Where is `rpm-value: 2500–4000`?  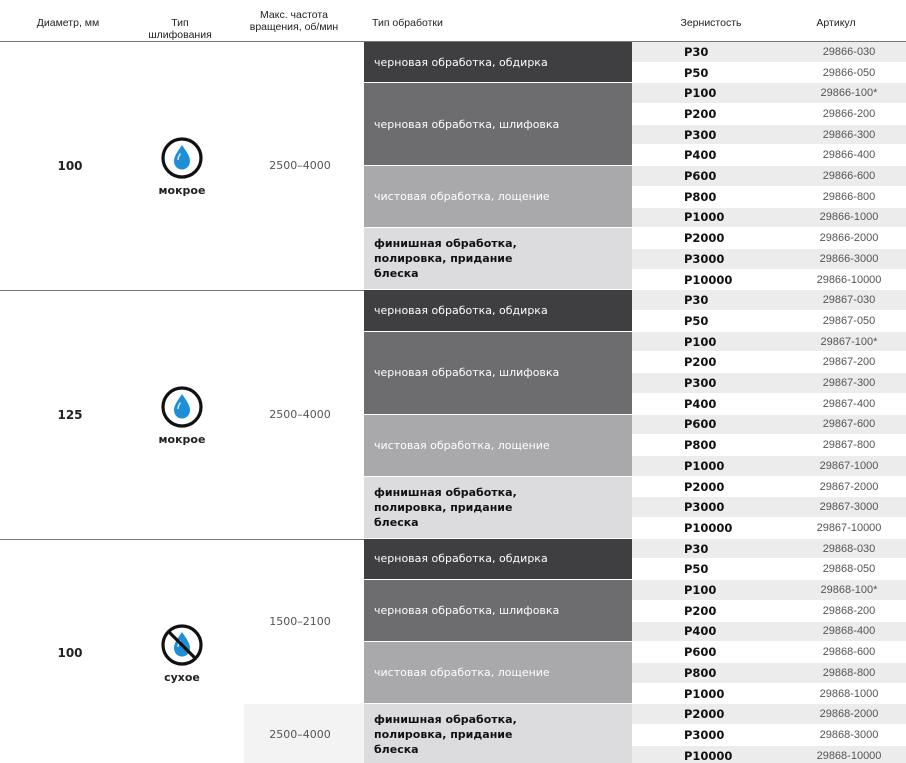 rpm-value: 2500–4000 is located at coordinates (300, 166).